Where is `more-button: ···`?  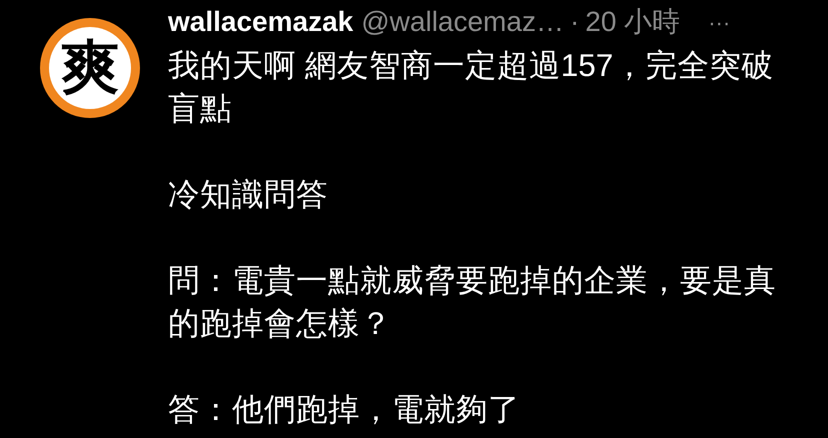
more-button: ··· is located at coordinates (719, 22).